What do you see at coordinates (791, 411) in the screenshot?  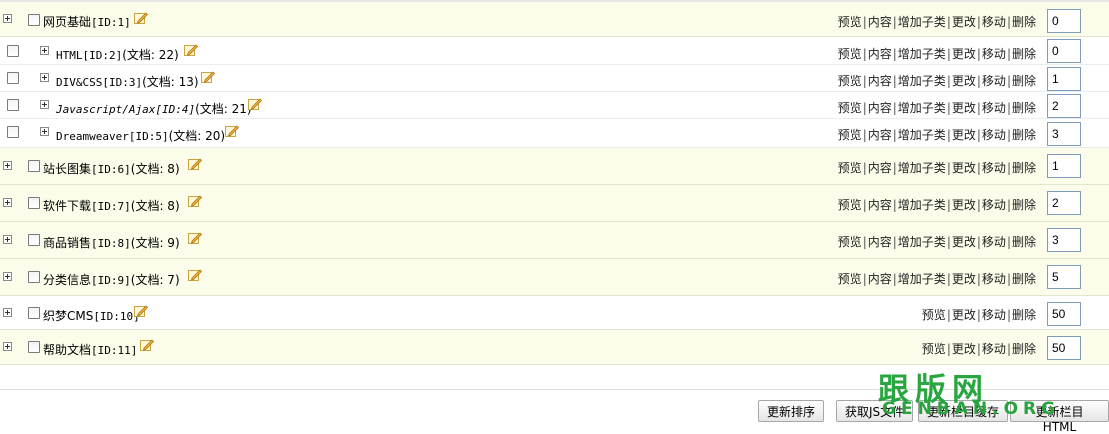 I see `update-order-button: 更新排序` at bounding box center [791, 411].